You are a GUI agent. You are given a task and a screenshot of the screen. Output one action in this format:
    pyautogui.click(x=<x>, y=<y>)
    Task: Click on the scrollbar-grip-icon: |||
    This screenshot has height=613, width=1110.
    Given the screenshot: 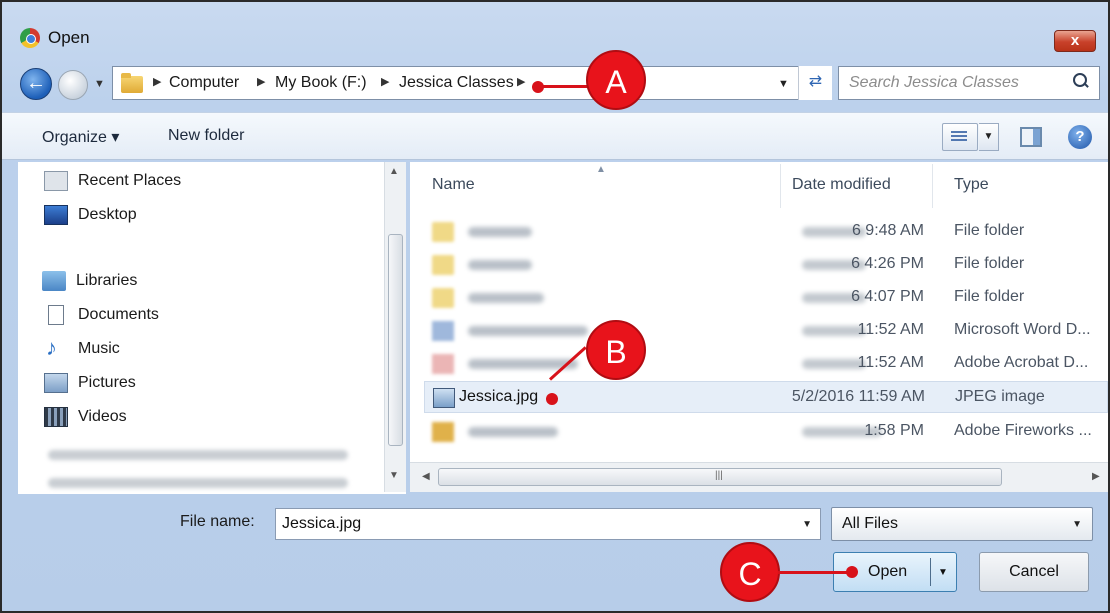 What is the action you would take?
    pyautogui.click(x=719, y=475)
    